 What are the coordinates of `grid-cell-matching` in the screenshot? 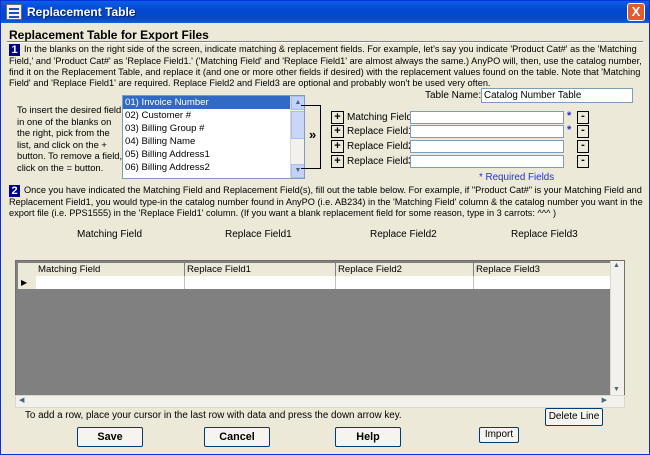 It's located at (110, 282).